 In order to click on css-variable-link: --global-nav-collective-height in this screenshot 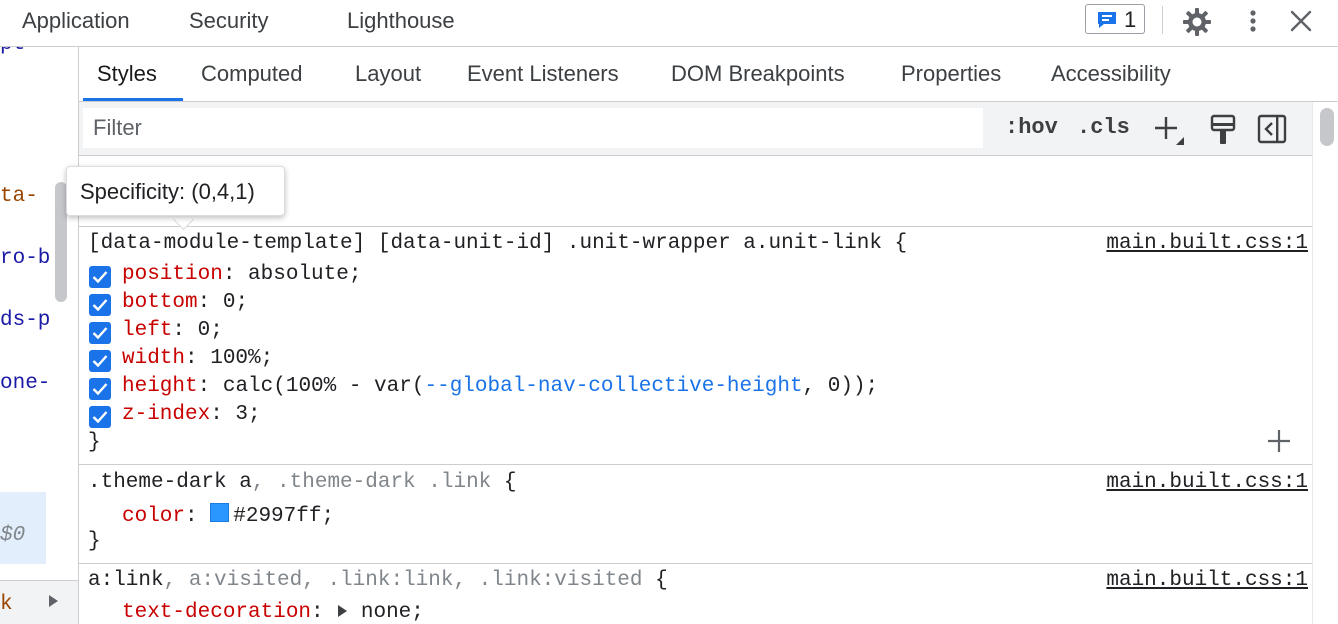, I will do `click(613, 386)`.